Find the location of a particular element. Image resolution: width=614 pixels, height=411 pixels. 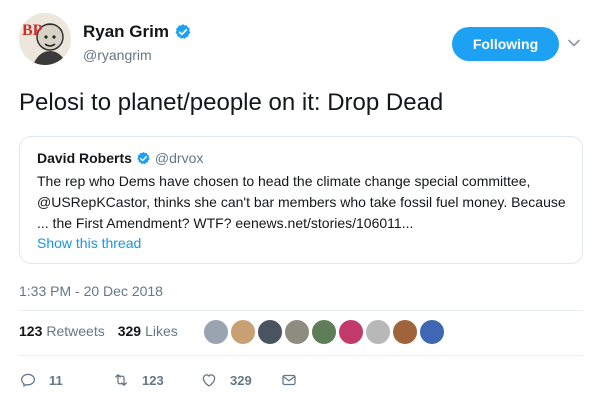

author-name-row: Ryan Grim is located at coordinates (137, 32).